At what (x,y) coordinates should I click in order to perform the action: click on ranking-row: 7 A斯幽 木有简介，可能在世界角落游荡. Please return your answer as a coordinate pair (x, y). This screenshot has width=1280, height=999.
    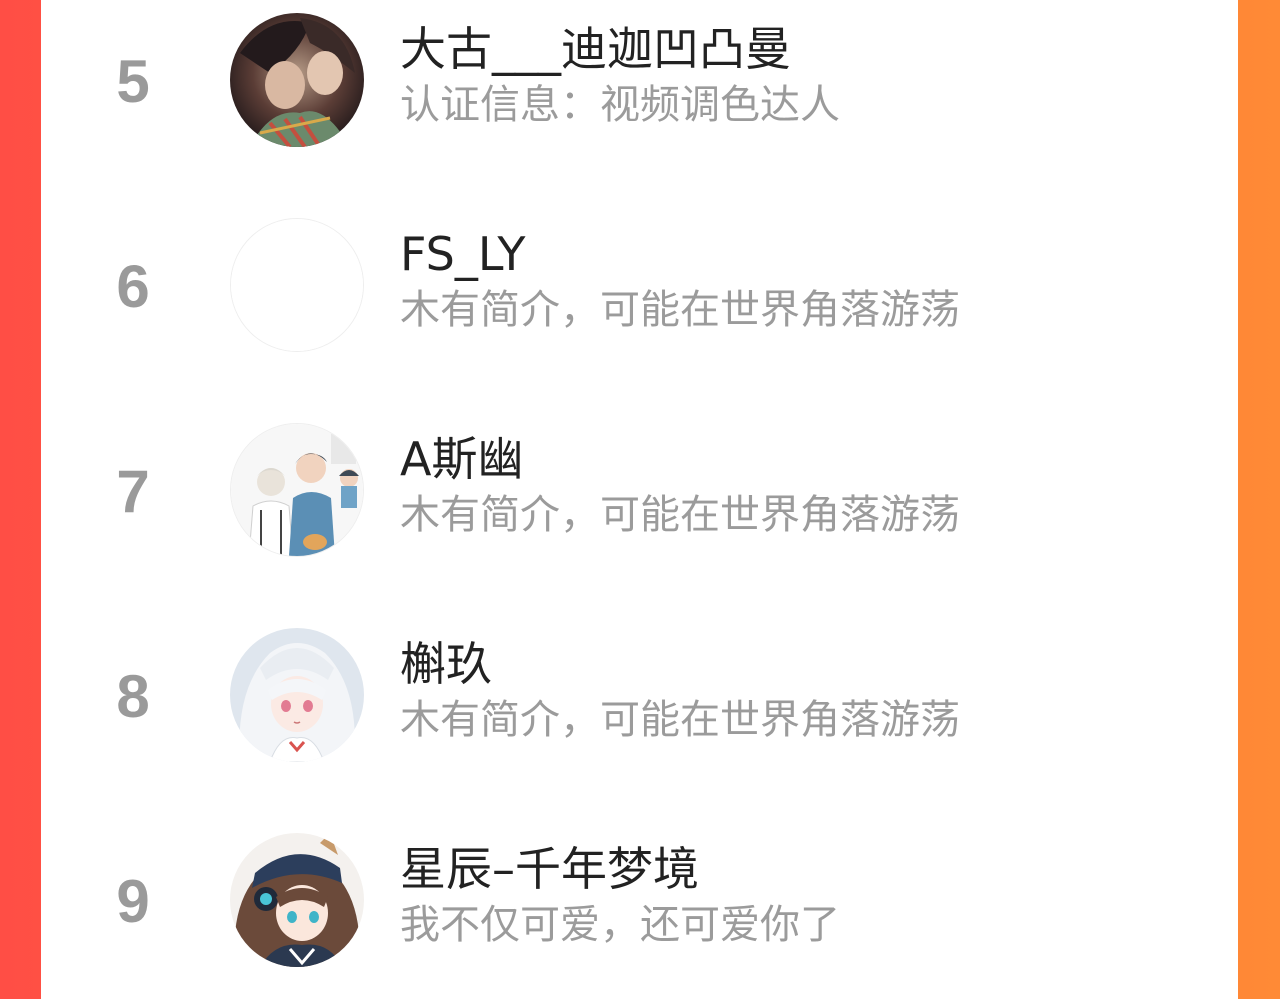
    Looking at the image, I should click on (639, 490).